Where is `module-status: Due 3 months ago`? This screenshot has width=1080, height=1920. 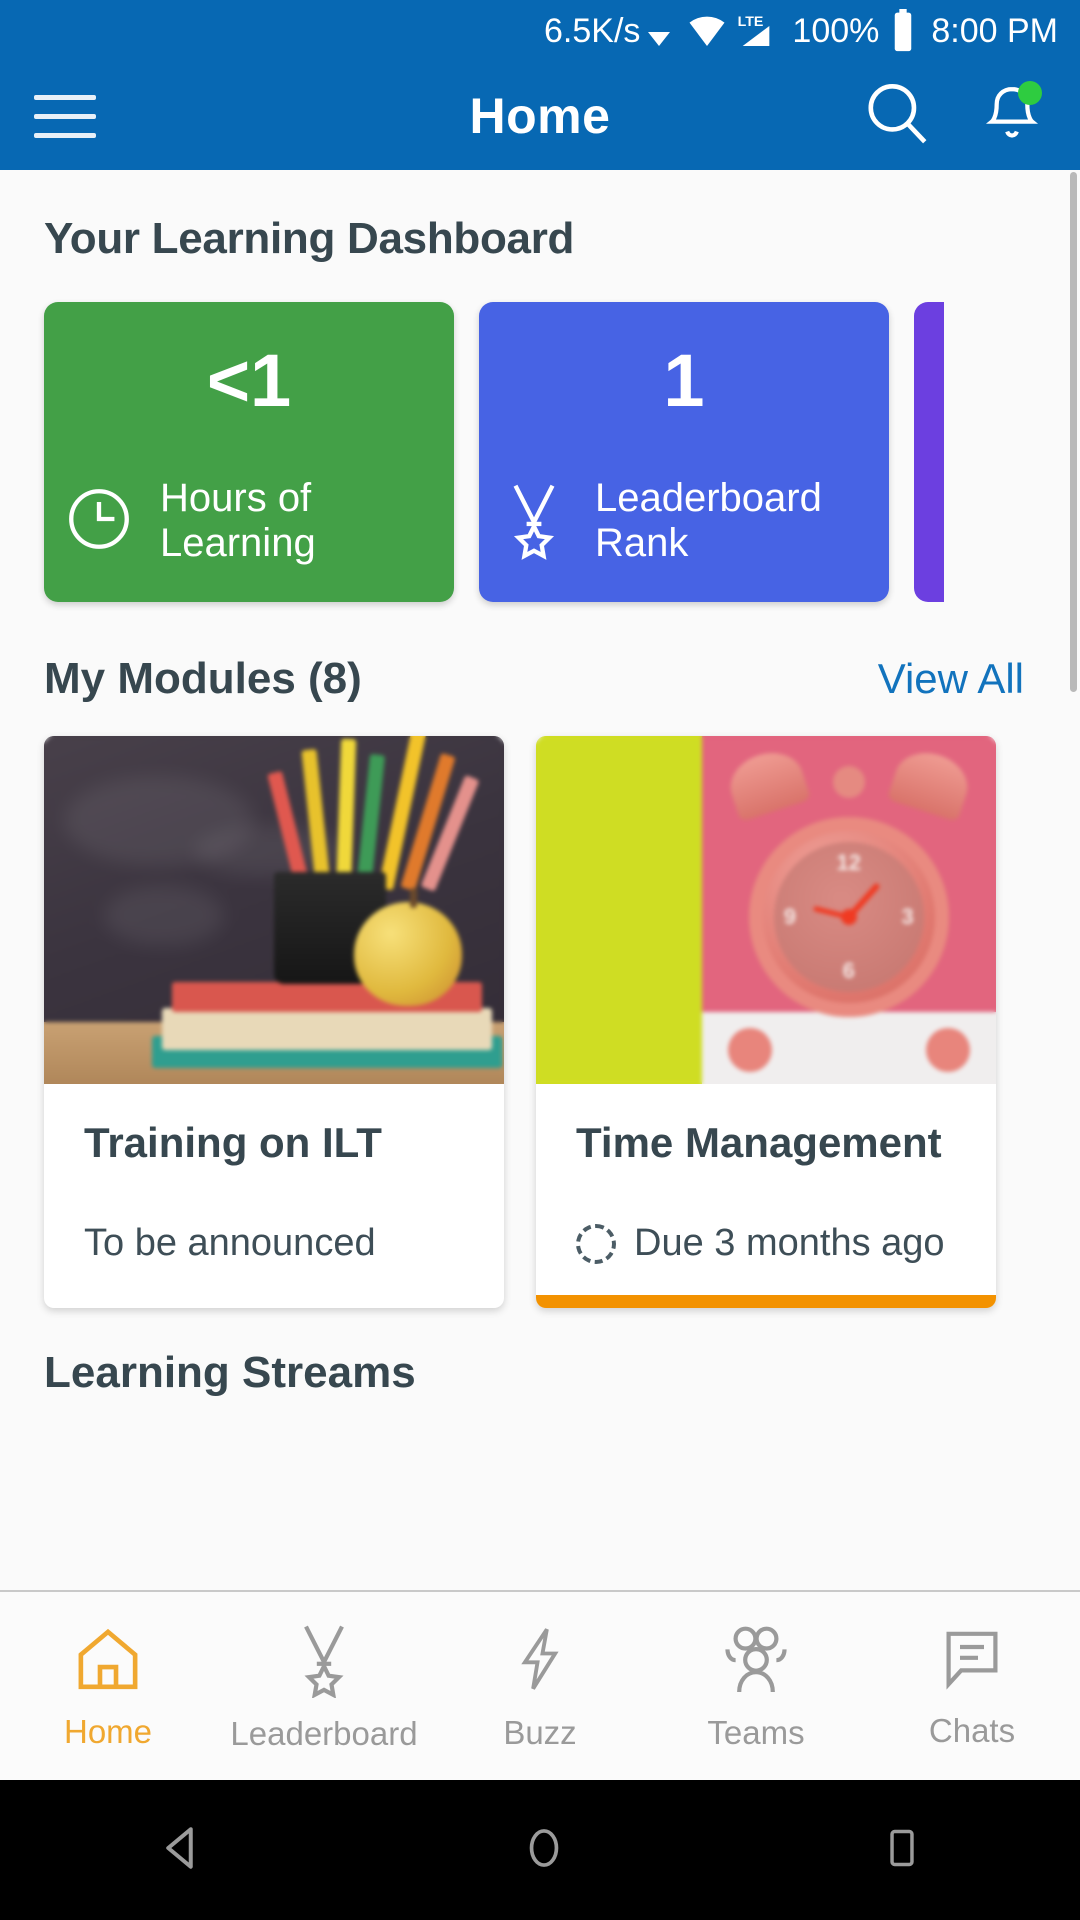
module-status: Due 3 months ago is located at coordinates (766, 1243).